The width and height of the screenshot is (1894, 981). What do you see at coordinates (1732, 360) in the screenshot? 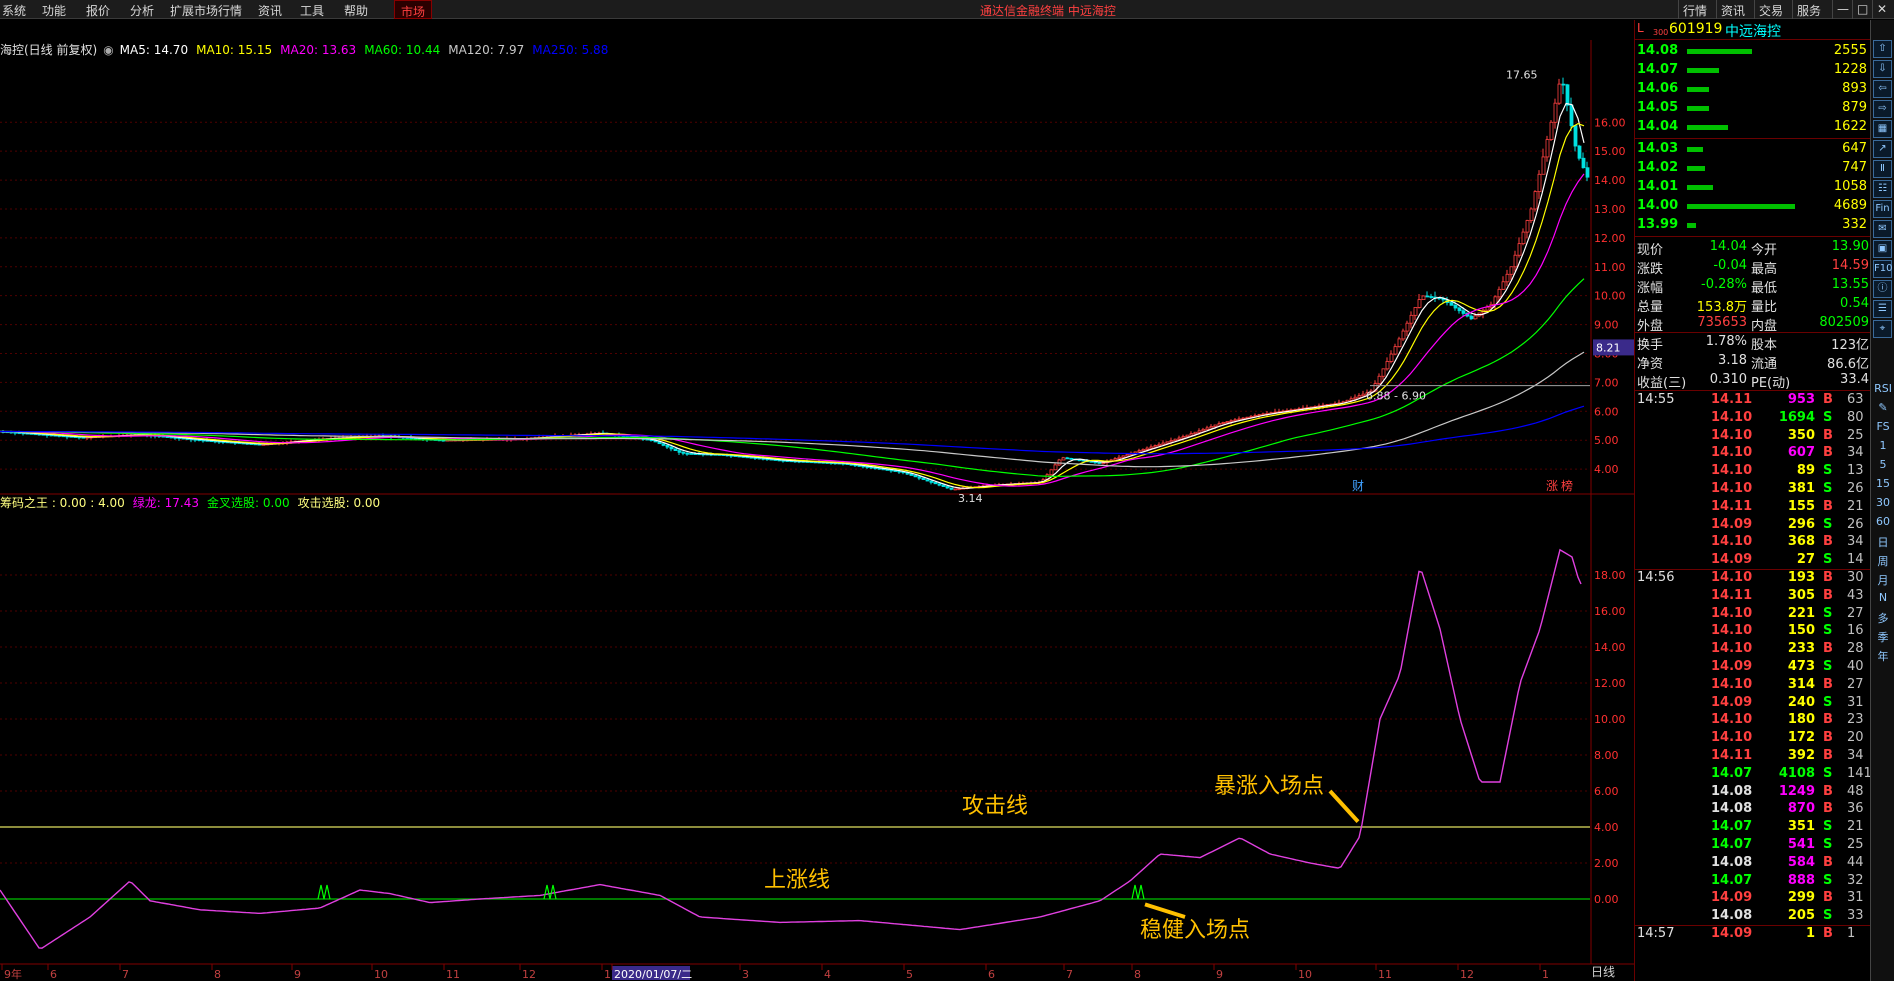
I see `stat-value-left: 3.18` at bounding box center [1732, 360].